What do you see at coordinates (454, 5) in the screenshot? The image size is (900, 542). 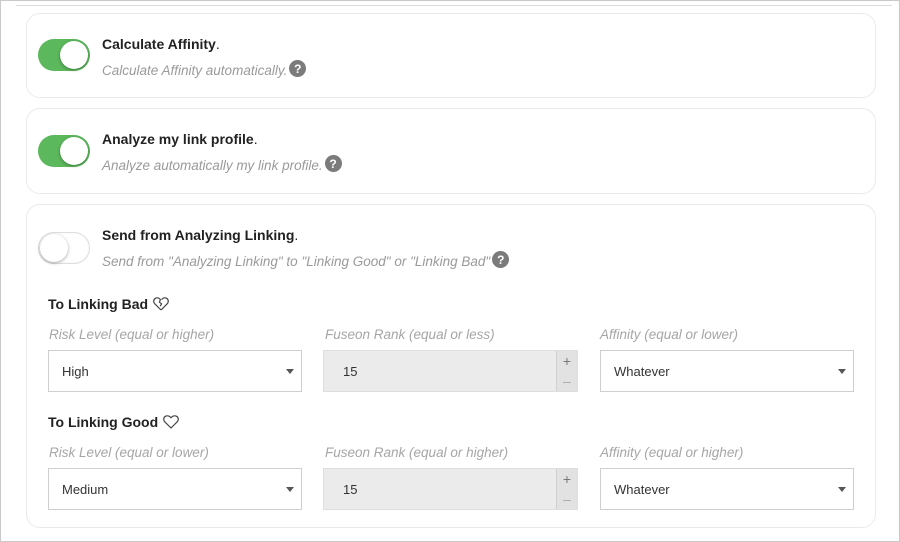 I see `top-divider` at bounding box center [454, 5].